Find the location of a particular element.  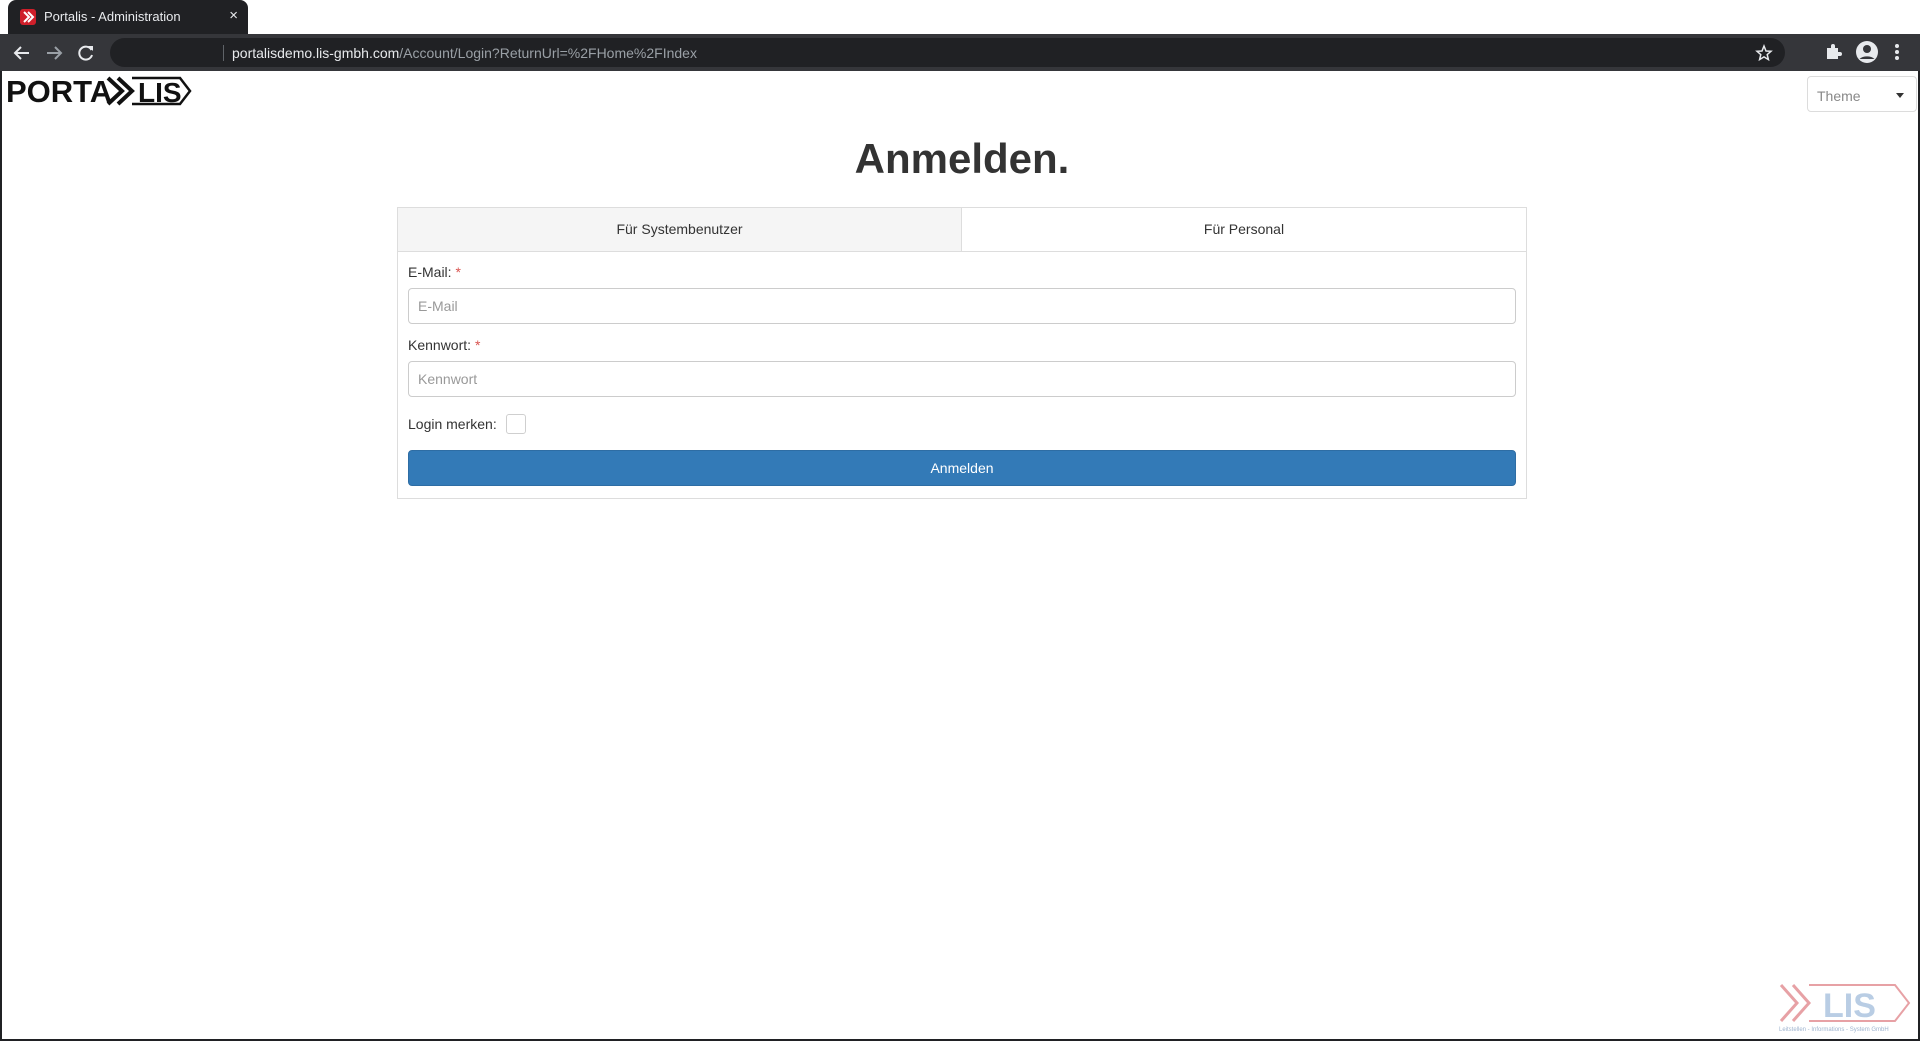

bookmark-star-icon is located at coordinates (1764, 55).